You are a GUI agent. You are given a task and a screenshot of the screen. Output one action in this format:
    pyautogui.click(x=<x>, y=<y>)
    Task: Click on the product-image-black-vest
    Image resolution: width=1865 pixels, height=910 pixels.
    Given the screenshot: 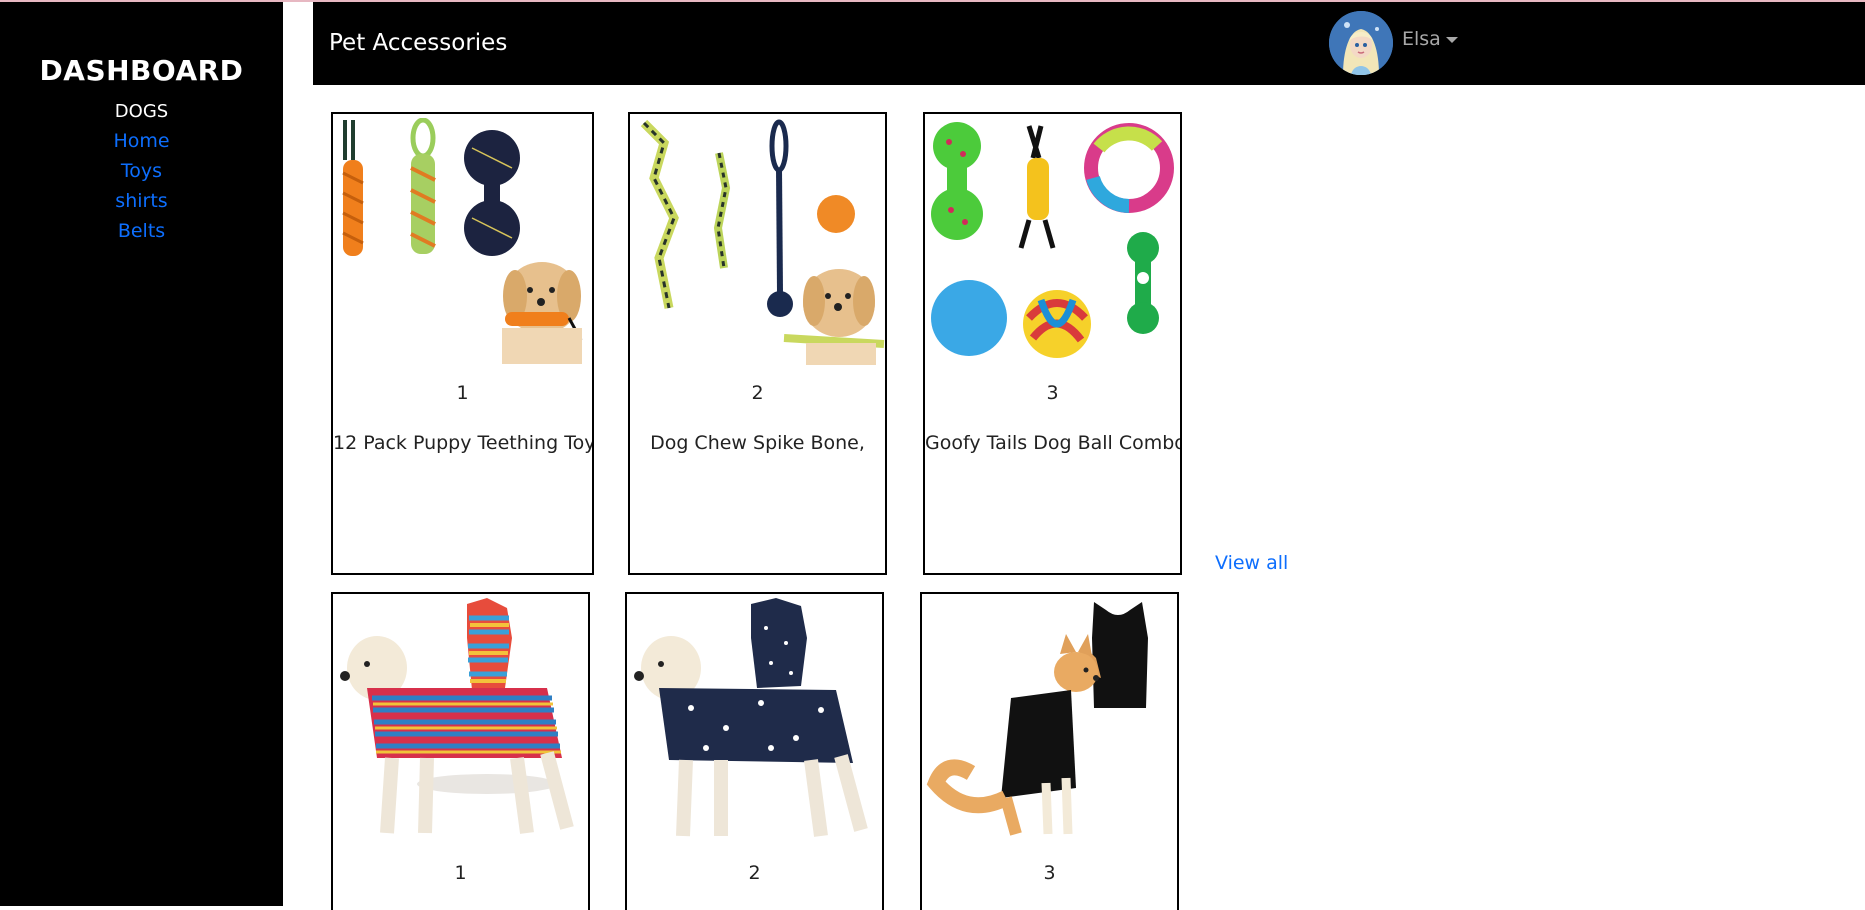 What is the action you would take?
    pyautogui.click(x=1037, y=719)
    